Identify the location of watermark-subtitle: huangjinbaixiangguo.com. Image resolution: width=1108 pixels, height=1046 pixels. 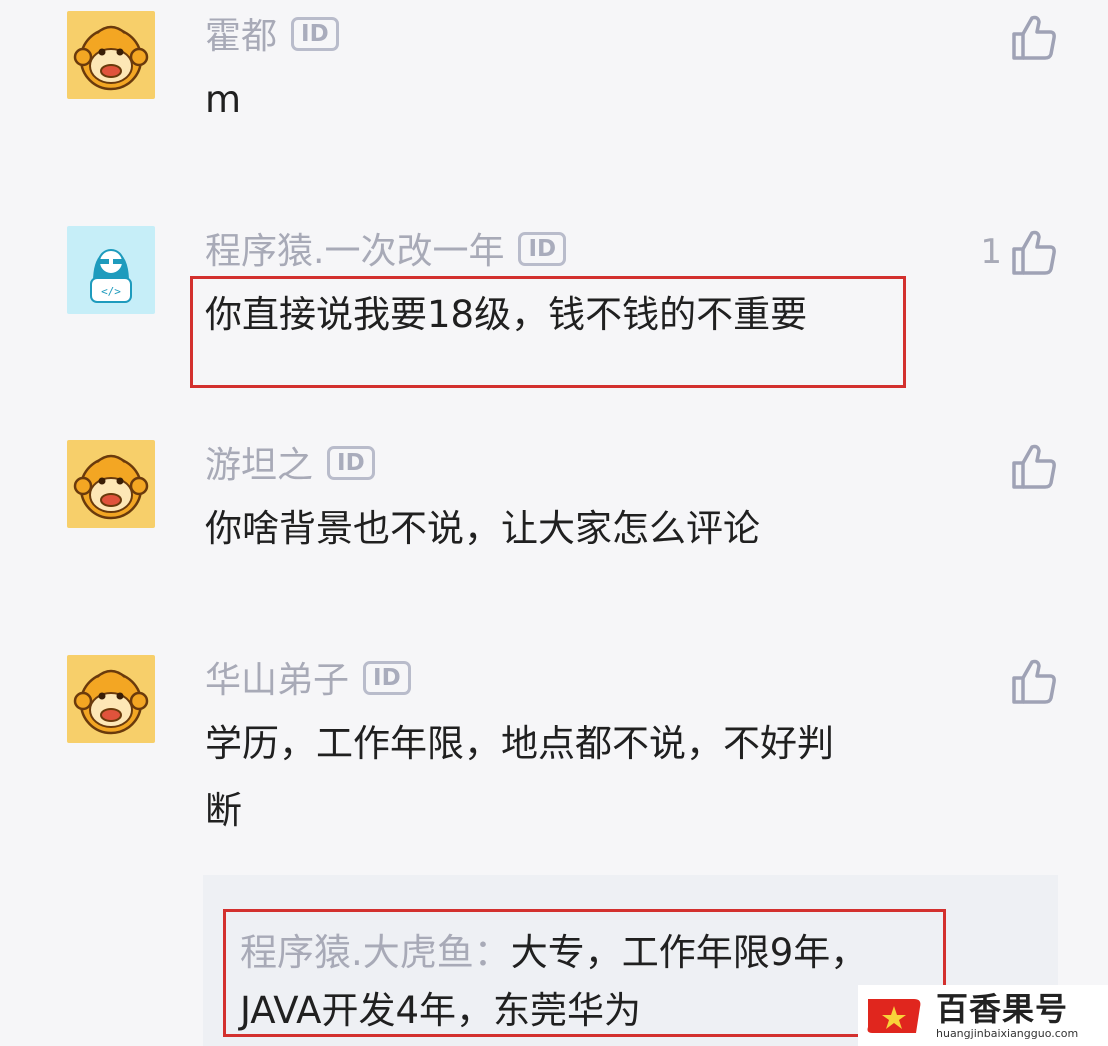
(1007, 1033).